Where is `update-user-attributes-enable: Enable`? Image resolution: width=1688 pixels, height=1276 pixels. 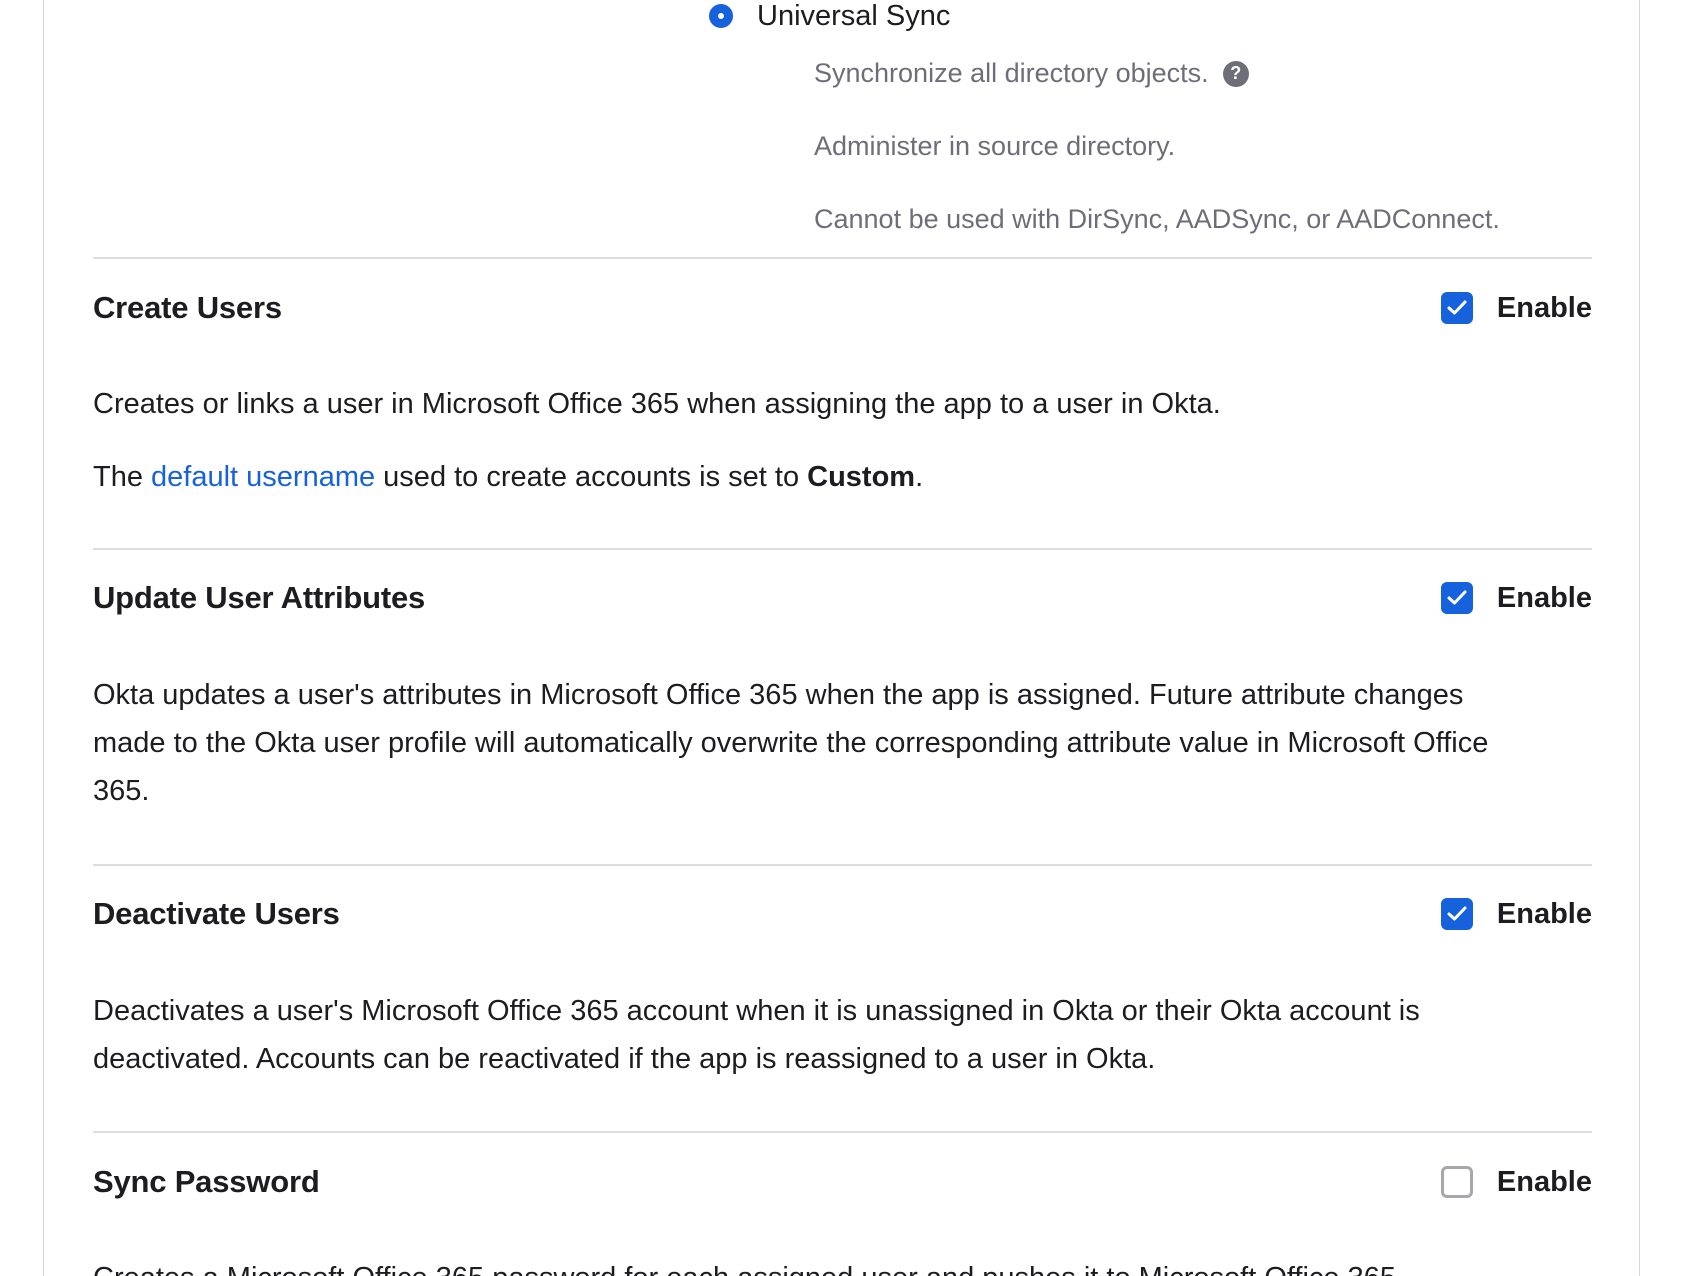 update-user-attributes-enable: Enable is located at coordinates (1516, 598).